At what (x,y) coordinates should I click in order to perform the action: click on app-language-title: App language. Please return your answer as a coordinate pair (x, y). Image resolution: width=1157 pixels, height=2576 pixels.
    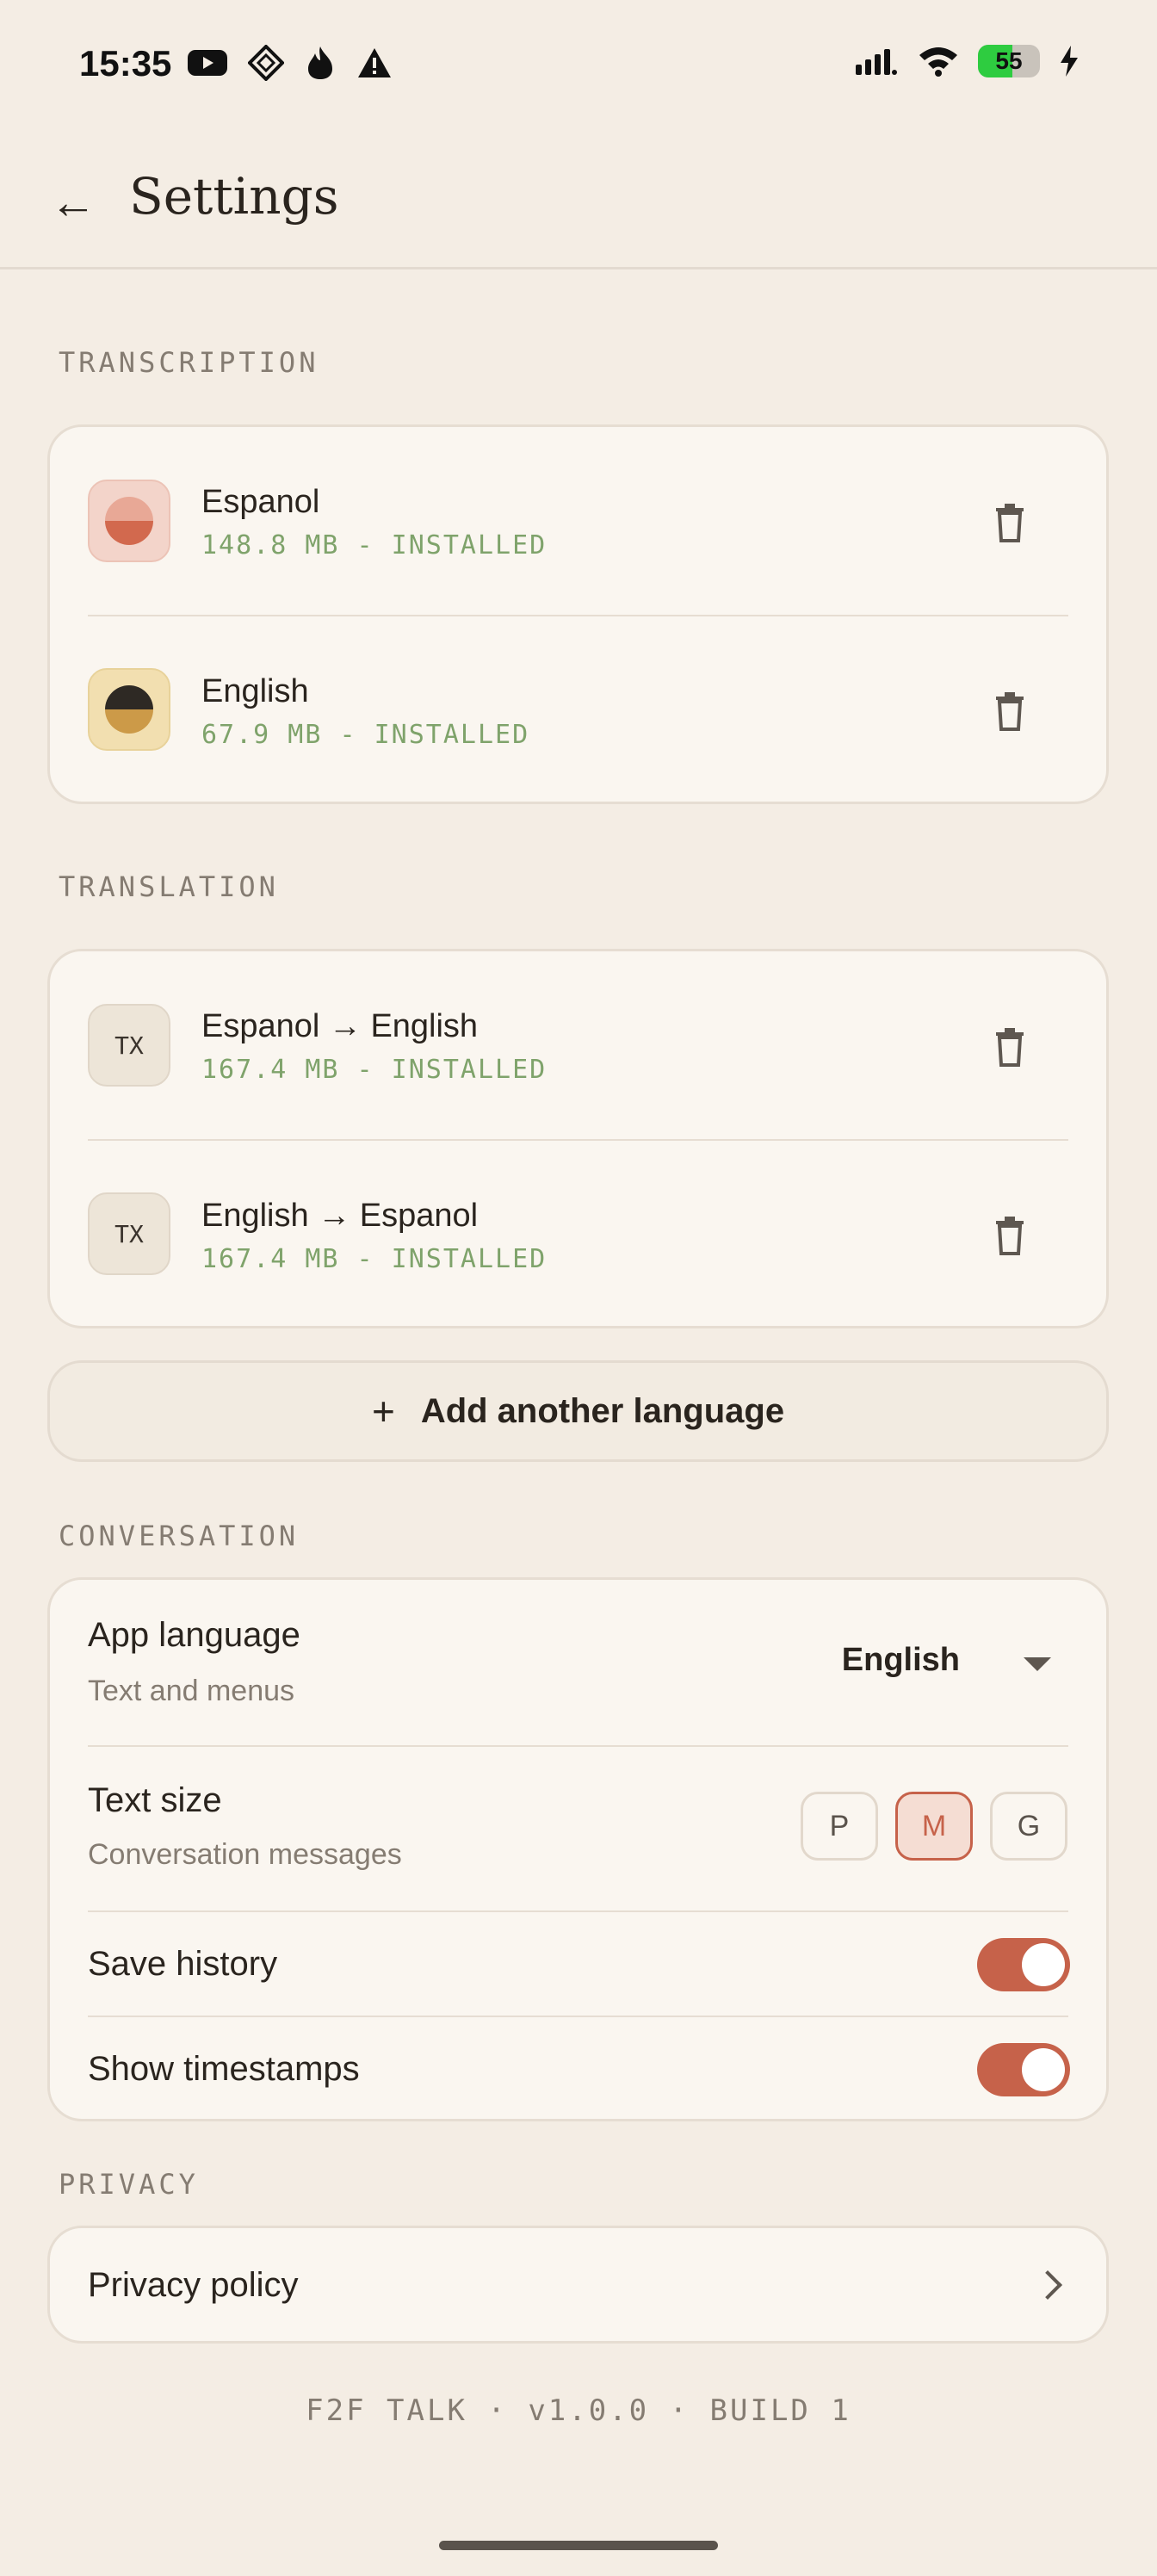
    Looking at the image, I should click on (194, 1635).